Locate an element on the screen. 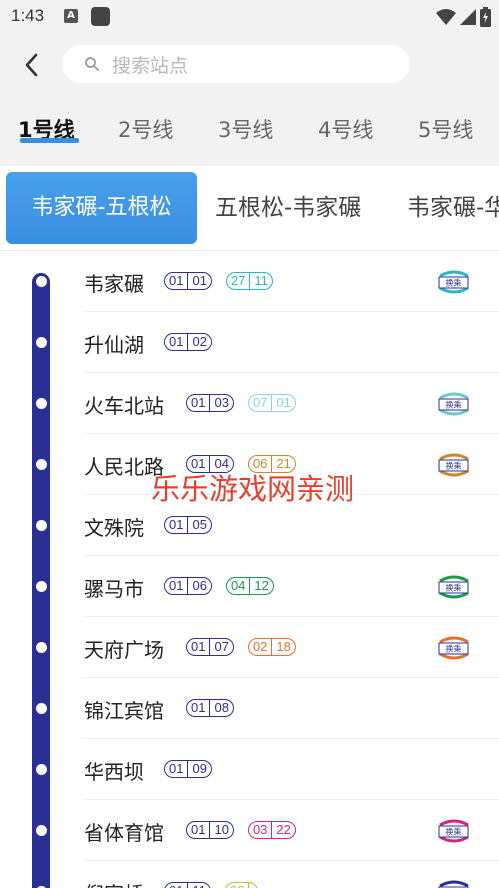  station-name: 人民北路 is located at coordinates (124, 467).